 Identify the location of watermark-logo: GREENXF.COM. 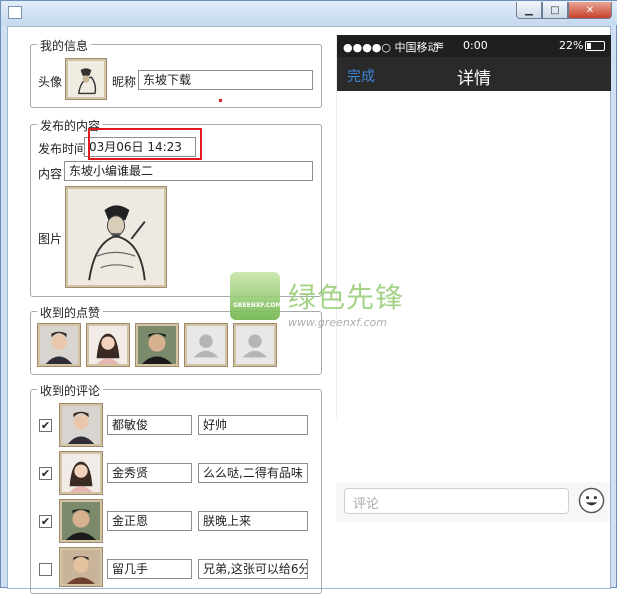
(256, 296).